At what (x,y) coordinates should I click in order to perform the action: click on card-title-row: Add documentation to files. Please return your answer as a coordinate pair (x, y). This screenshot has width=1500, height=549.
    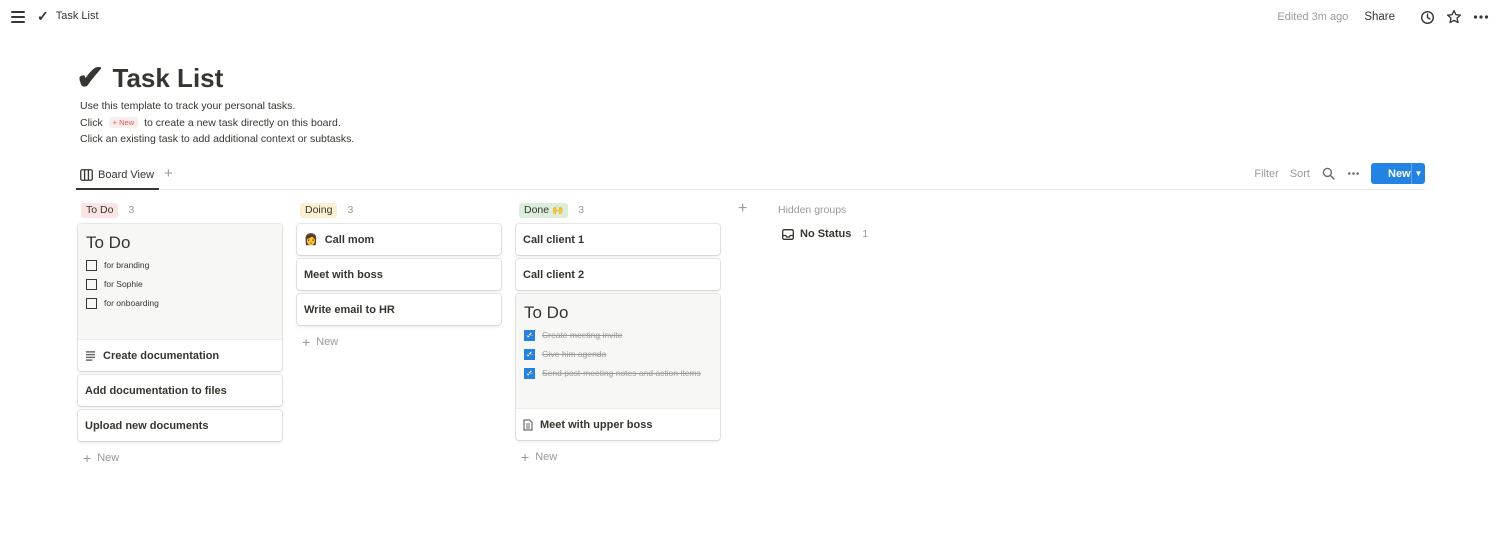
    Looking at the image, I should click on (180, 390).